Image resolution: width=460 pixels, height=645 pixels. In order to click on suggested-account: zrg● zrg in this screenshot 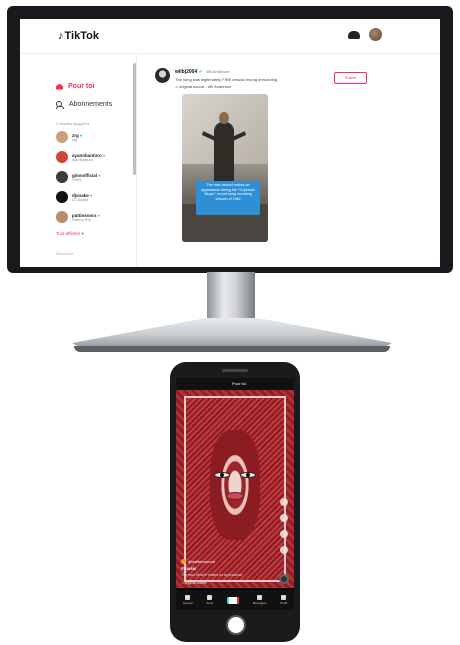, I will do `click(69, 137)`.